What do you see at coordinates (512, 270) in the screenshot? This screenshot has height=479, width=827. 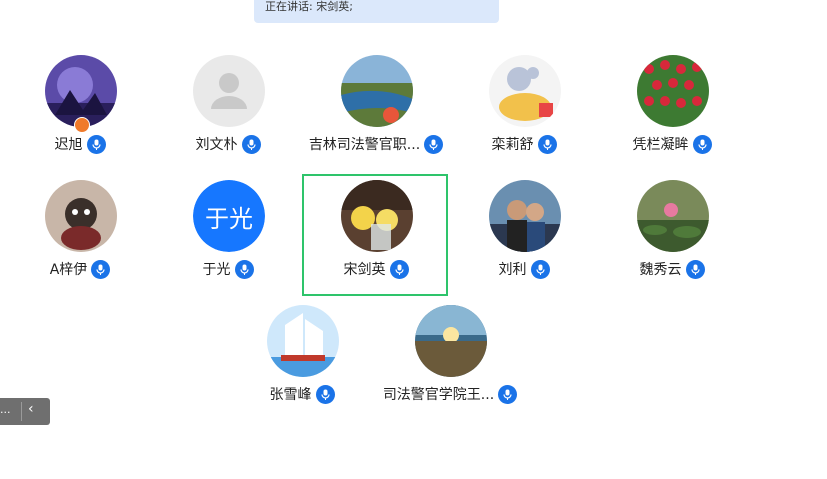 I see `participant-name: 刘利` at bounding box center [512, 270].